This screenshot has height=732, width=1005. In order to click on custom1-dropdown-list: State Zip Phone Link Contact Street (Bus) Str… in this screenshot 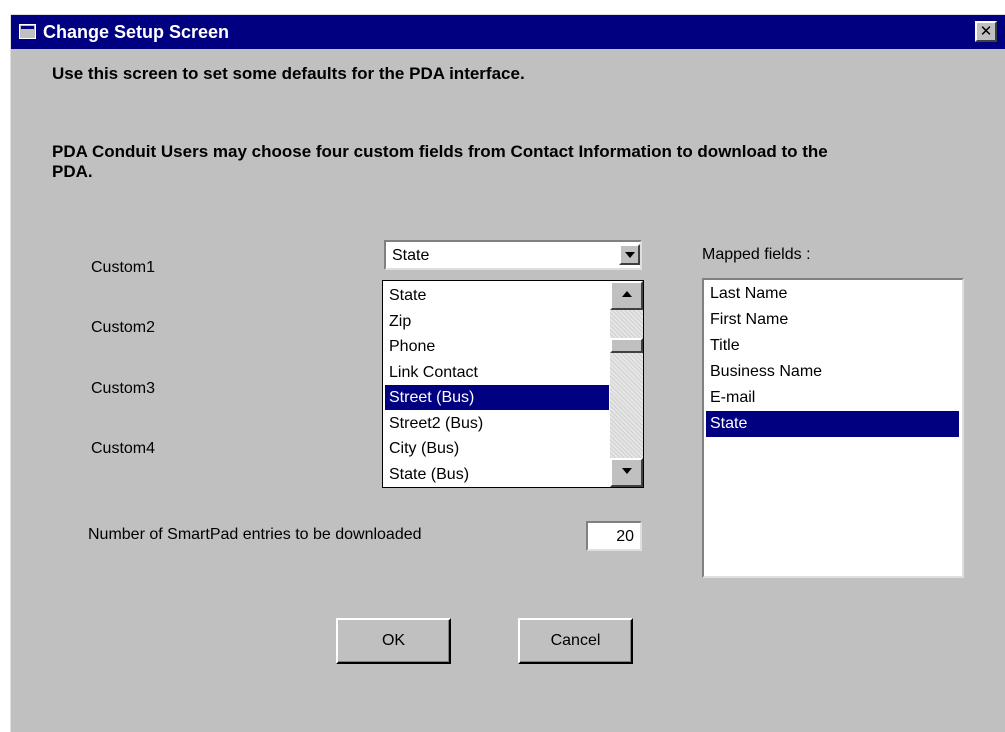, I will do `click(513, 384)`.